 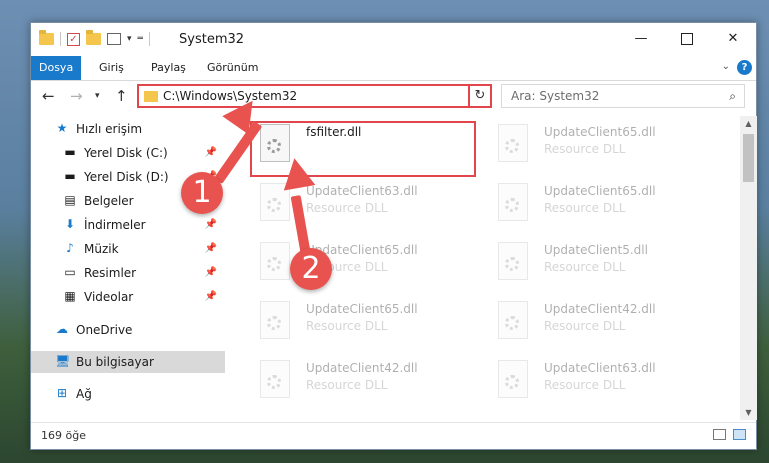 What do you see at coordinates (314, 96) in the screenshot?
I see `address-bar: C:\Windows\System32 ⌄` at bounding box center [314, 96].